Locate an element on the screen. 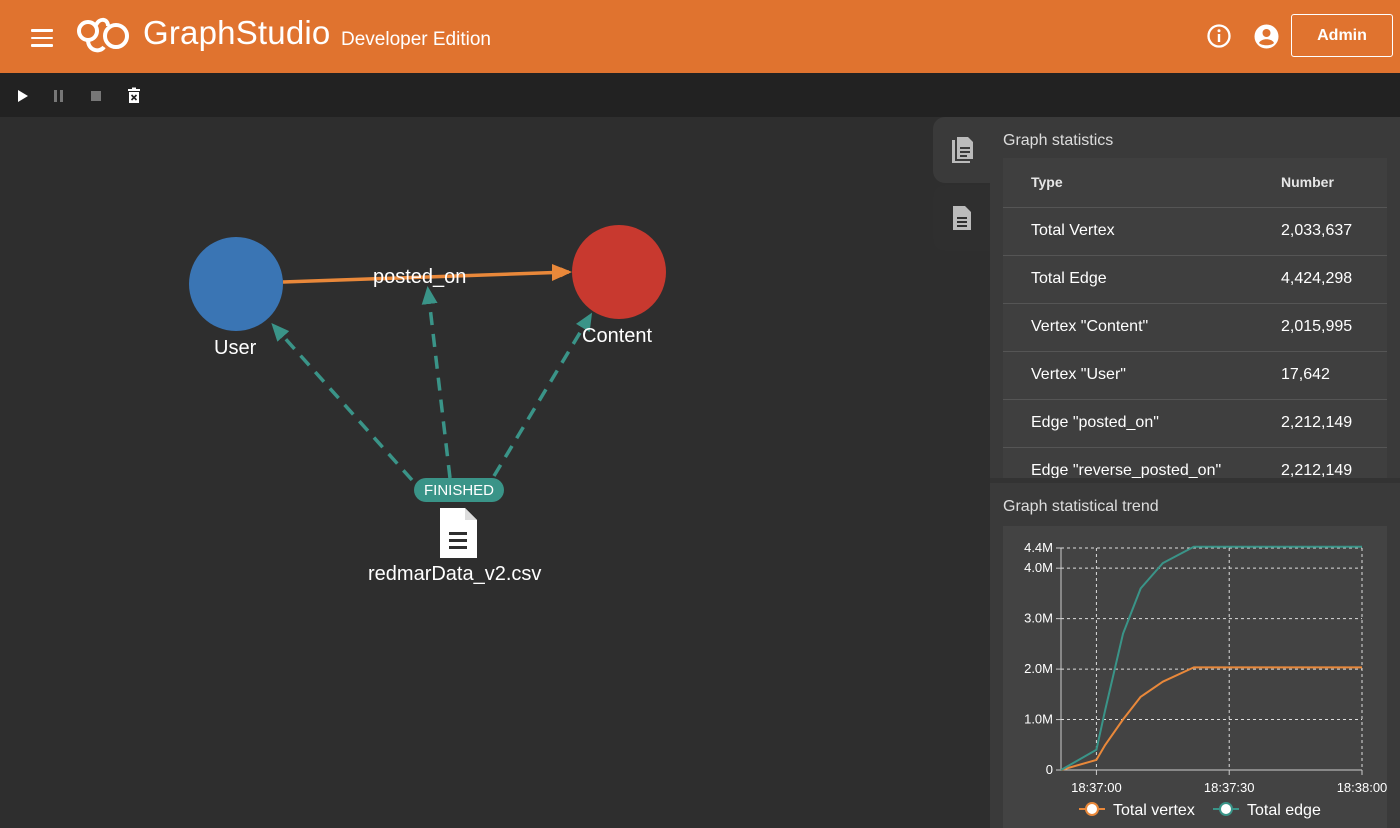 The width and height of the screenshot is (1400, 828). table-row: Total Edge 4,424,298 is located at coordinates (1195, 279).